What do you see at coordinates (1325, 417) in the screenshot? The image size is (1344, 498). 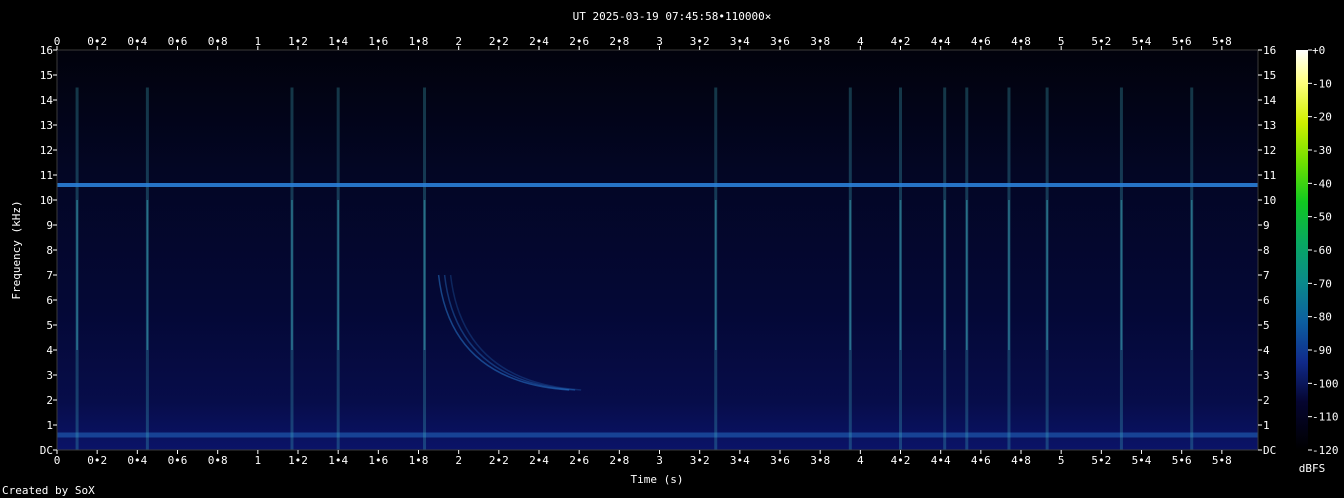 I see `colorbar-tick-label: -110` at bounding box center [1325, 417].